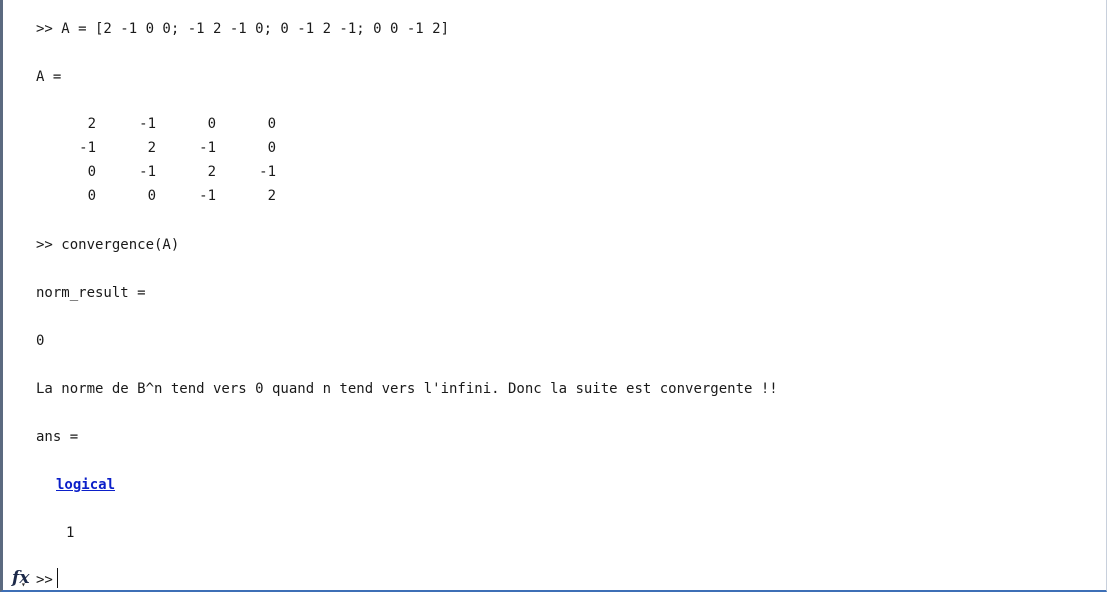 This screenshot has height=592, width=1107. Describe the element at coordinates (108, 245) in the screenshot. I see `command-line-convergence: >> convergence(A)` at that location.